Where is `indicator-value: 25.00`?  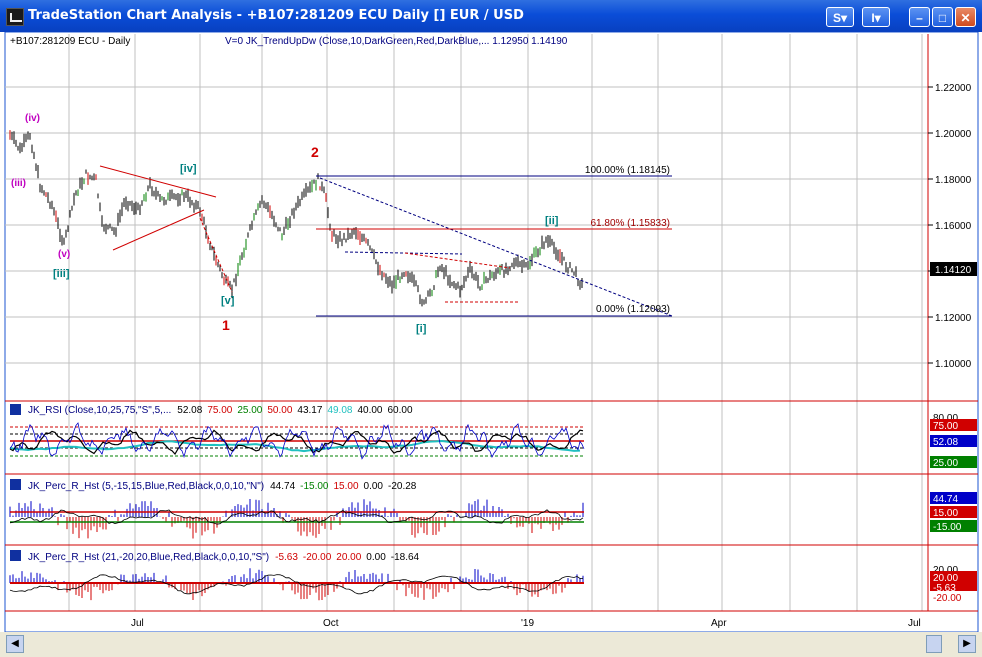 indicator-value: 25.00 is located at coordinates (249, 410).